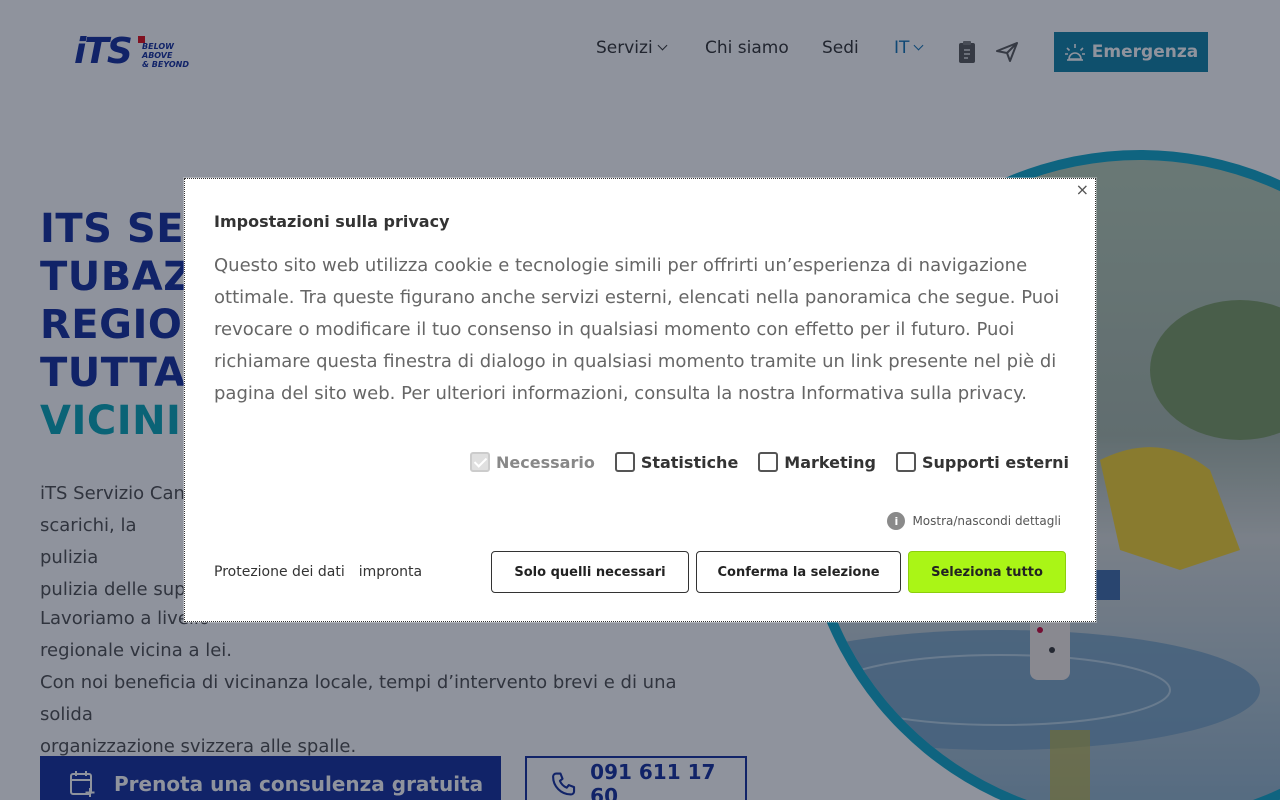 The width and height of the screenshot is (1280, 800). What do you see at coordinates (332, 221) in the screenshot?
I see `dialog-title: Impostazioni sulla privacy` at bounding box center [332, 221].